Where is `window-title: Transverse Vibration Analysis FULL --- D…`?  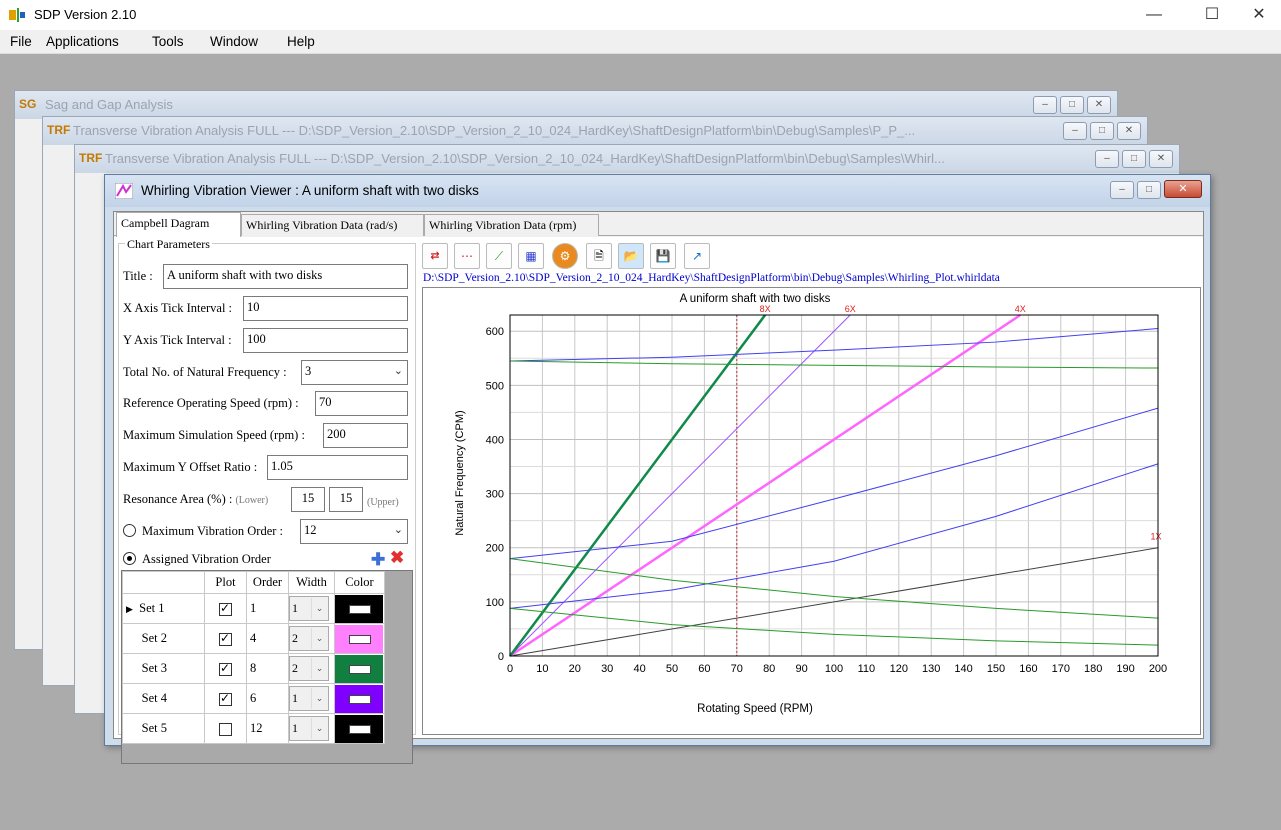
window-title: Transverse Vibration Analysis FULL --- D… is located at coordinates (525, 158).